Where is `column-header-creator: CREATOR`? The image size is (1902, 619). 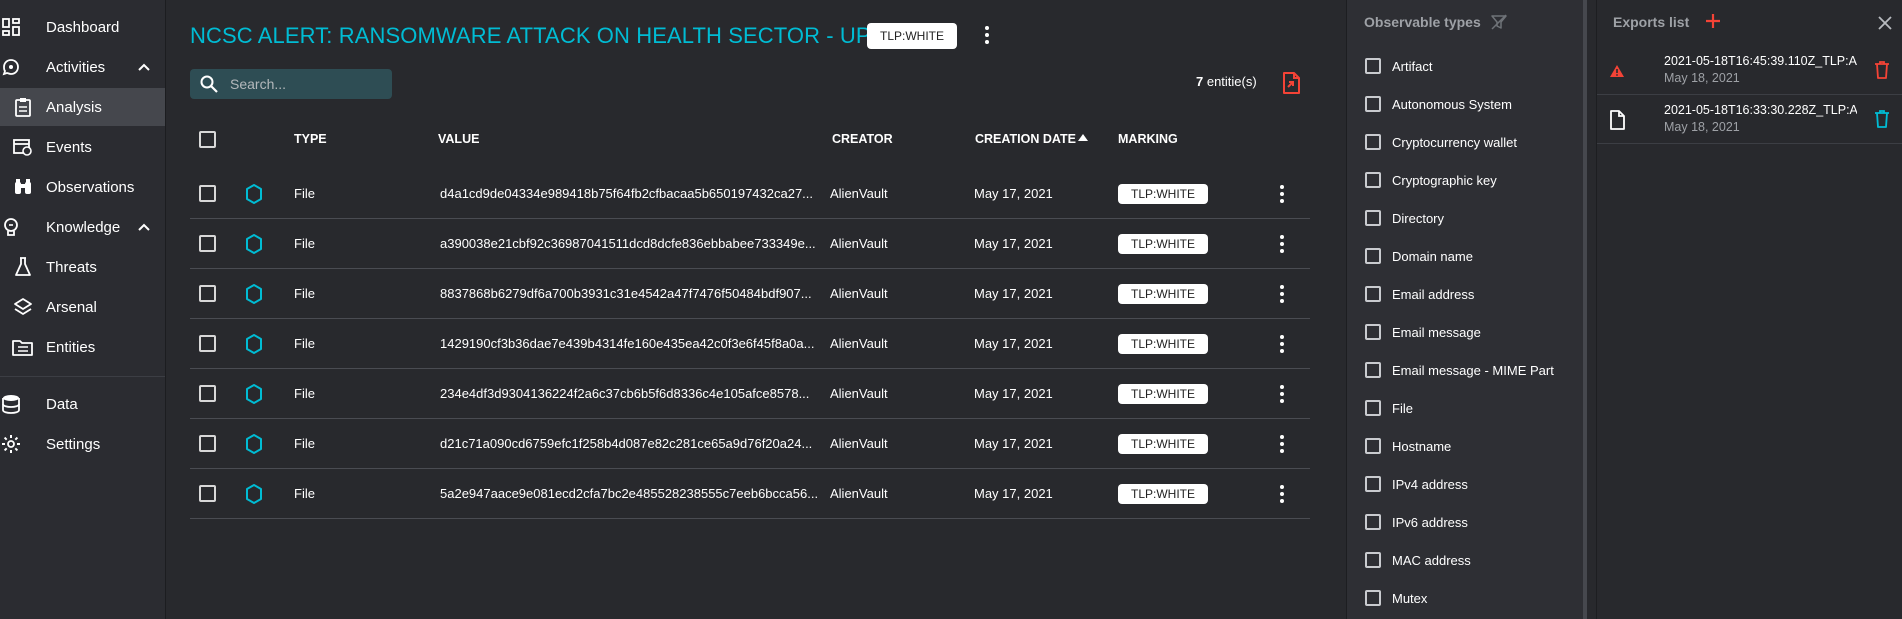
column-header-creator: CREATOR is located at coordinates (862, 139).